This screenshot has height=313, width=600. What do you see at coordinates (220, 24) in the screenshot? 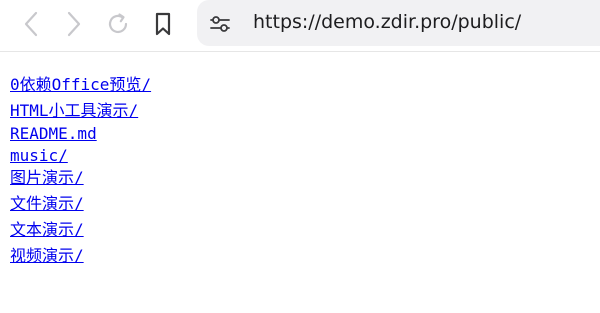
I see `sliders-icon` at bounding box center [220, 24].